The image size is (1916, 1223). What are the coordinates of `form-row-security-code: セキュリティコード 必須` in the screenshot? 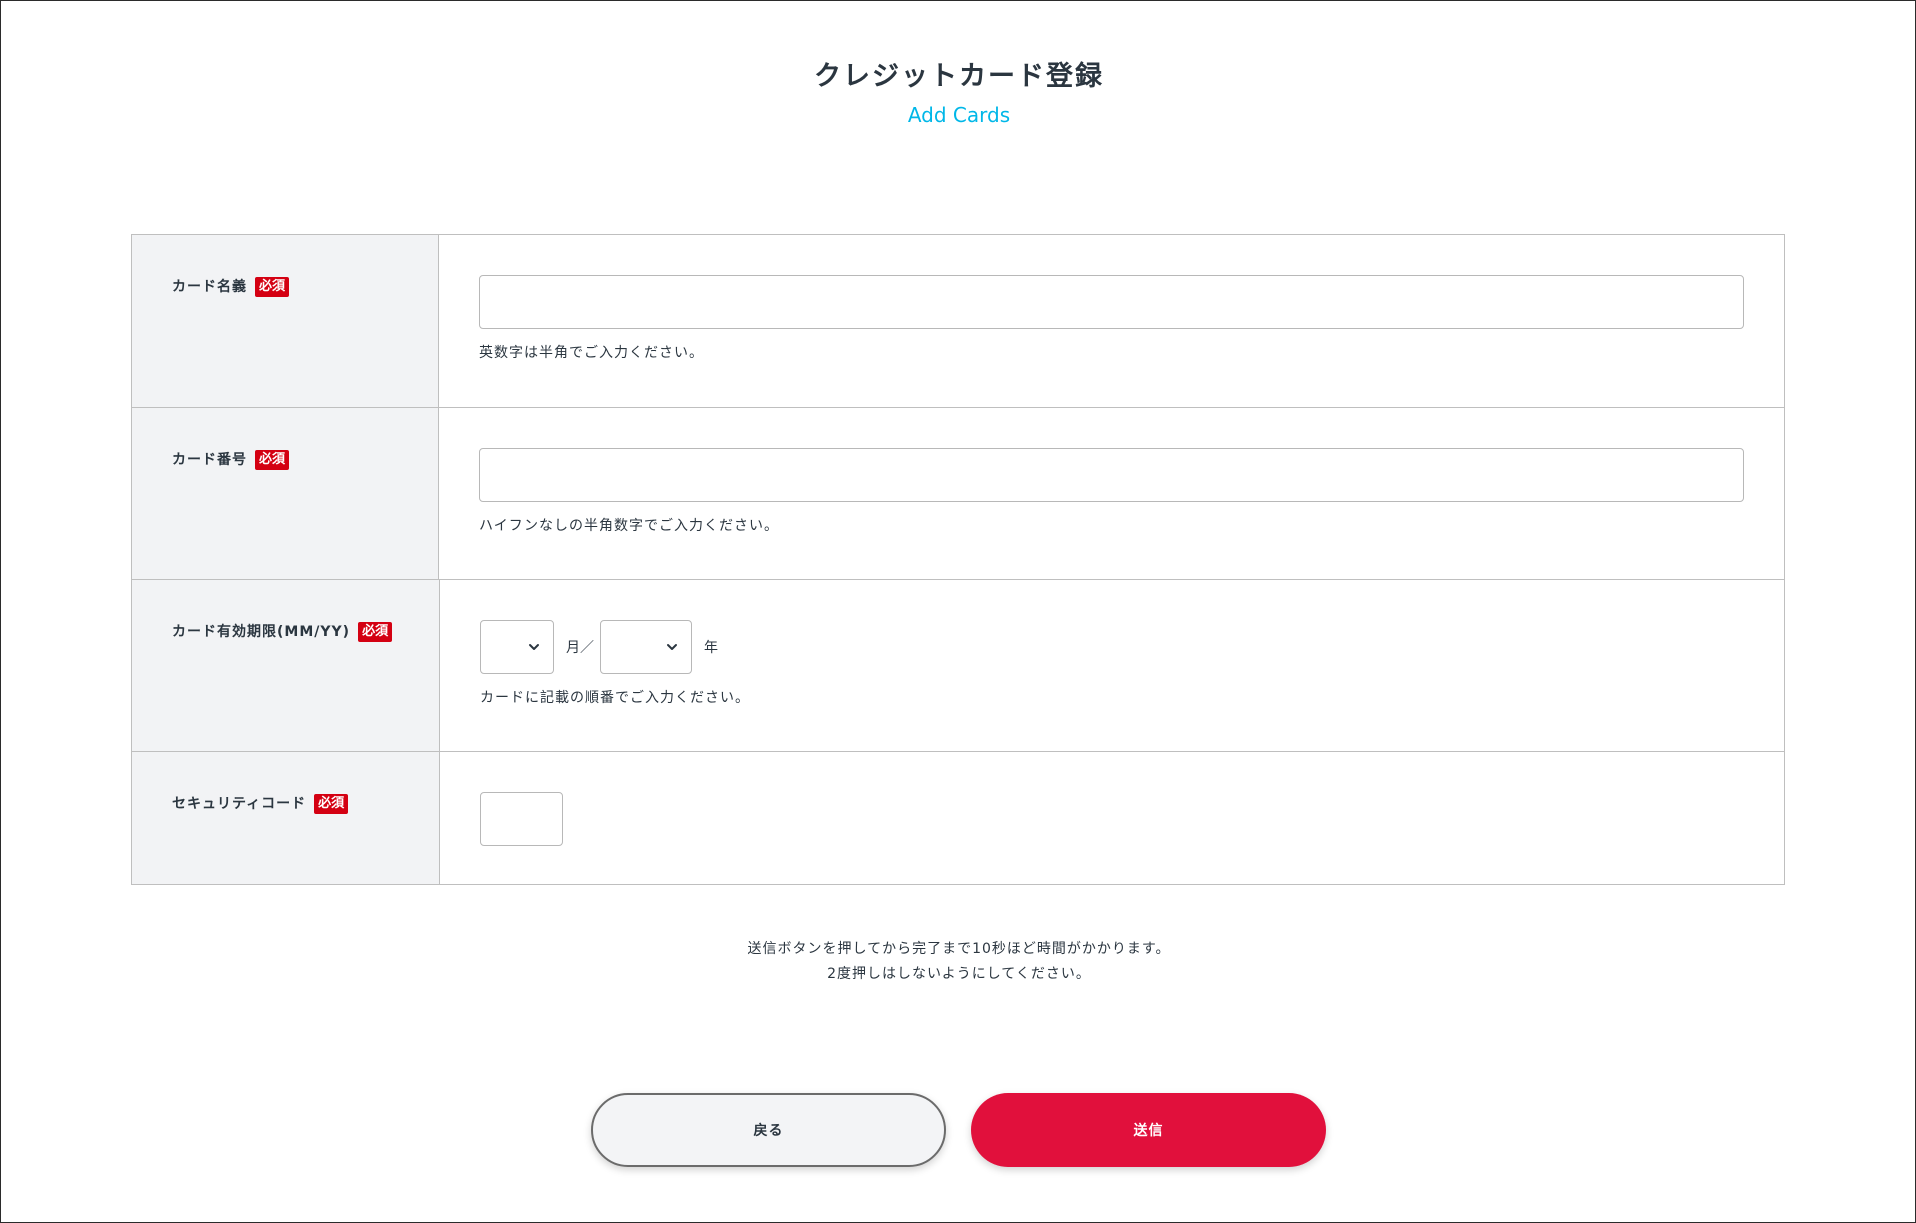 It's located at (958, 817).